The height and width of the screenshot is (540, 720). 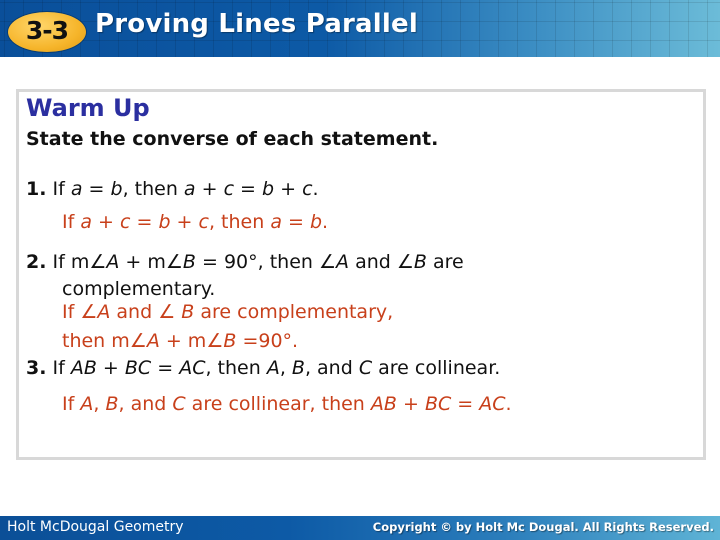 I want to click on item-number: 3., so click(x=36, y=368).